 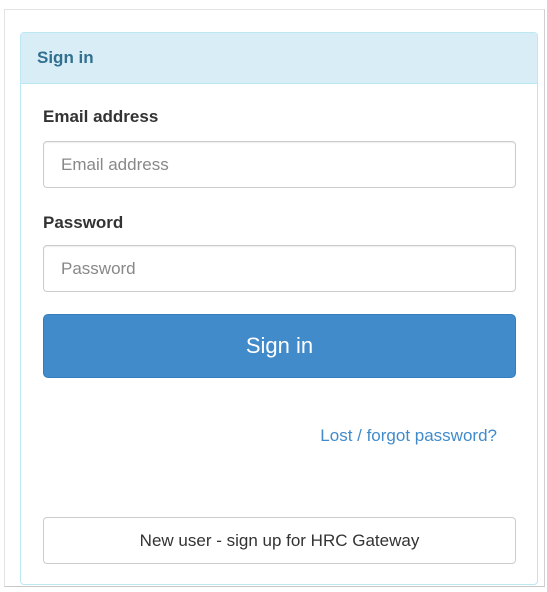 I want to click on email-input, so click(x=279, y=164).